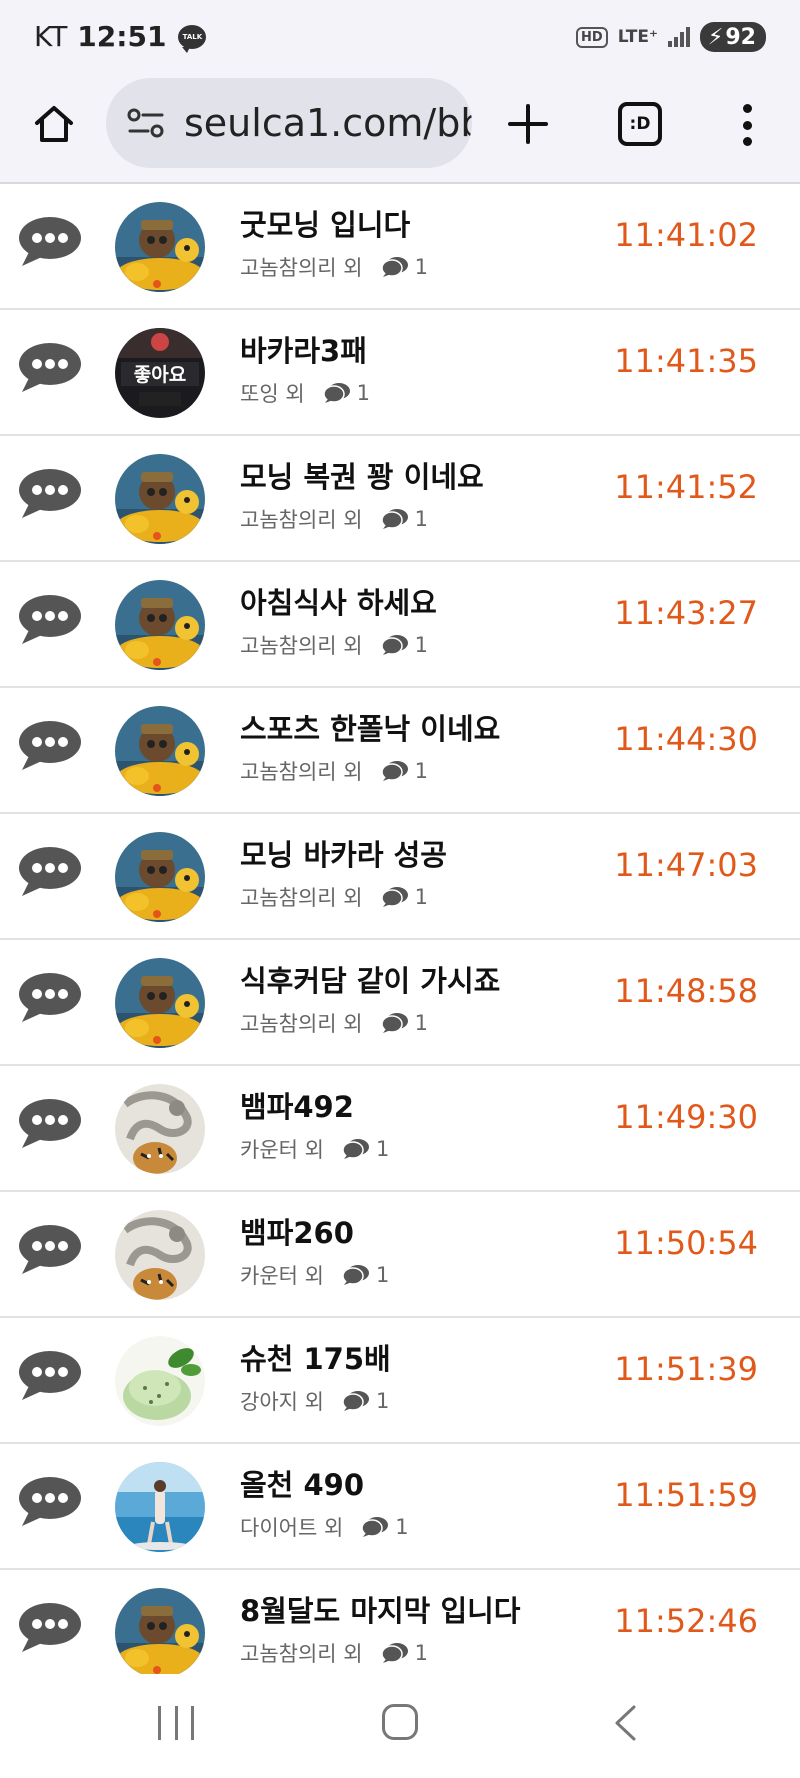 This screenshot has width=800, height=1778. What do you see at coordinates (740, 37) in the screenshot?
I see `battery-level: 92` at bounding box center [740, 37].